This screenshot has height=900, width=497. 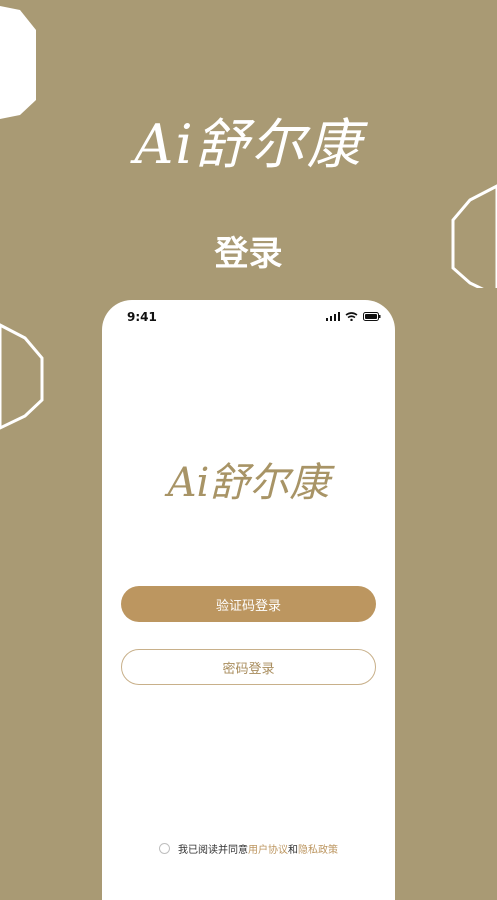 What do you see at coordinates (268, 848) in the screenshot?
I see `user-agreement-link: 用户协议` at bounding box center [268, 848].